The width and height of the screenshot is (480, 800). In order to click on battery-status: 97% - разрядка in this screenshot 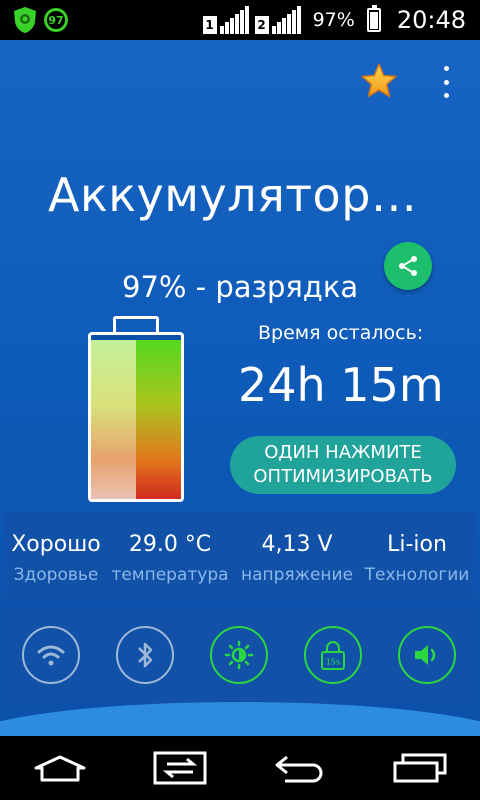, I will do `click(240, 287)`.